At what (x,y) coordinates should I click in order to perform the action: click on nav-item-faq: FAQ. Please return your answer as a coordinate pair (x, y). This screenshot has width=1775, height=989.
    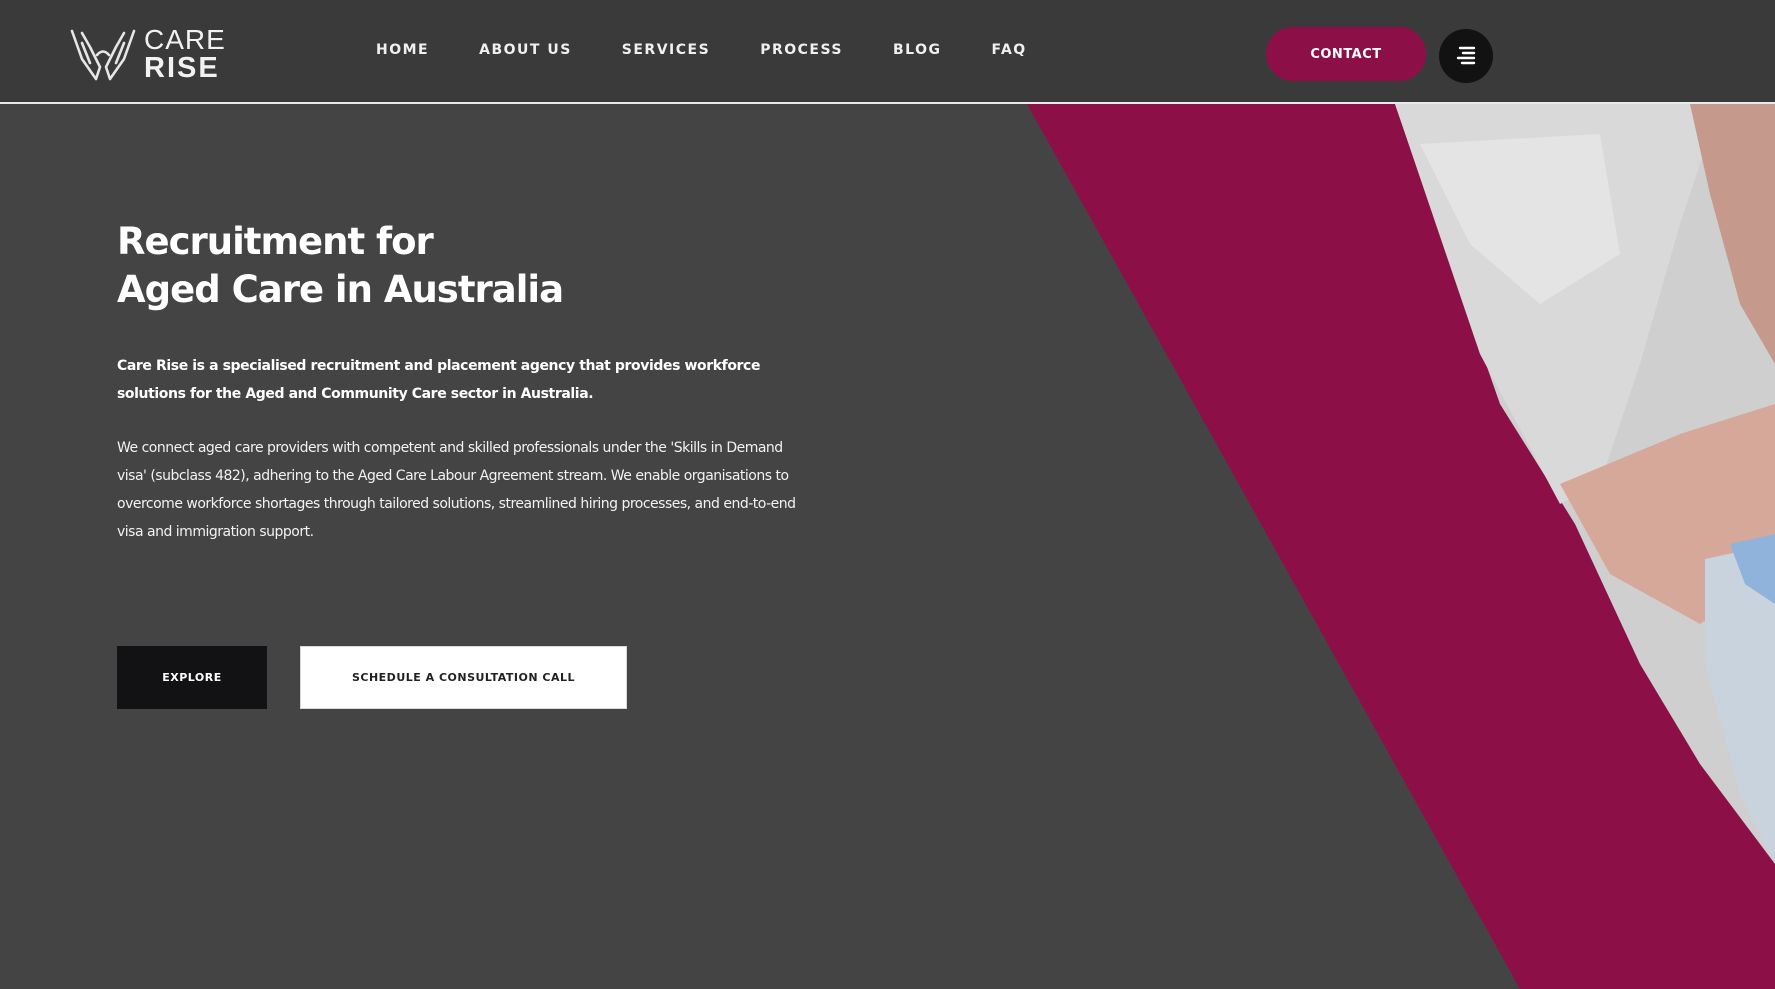
    Looking at the image, I should click on (1009, 50).